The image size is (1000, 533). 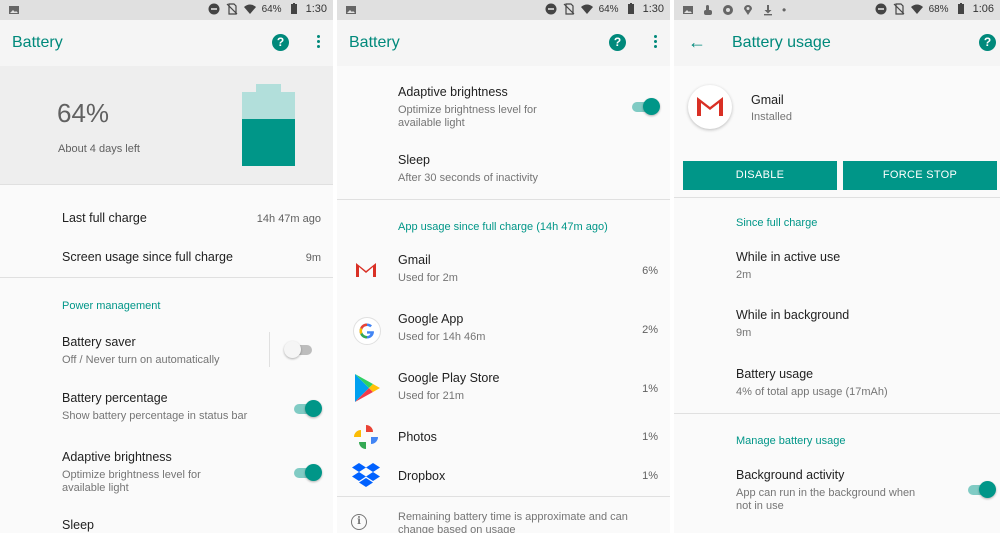 I want to click on app-usage-time: Used for 2m, so click(x=428, y=278).